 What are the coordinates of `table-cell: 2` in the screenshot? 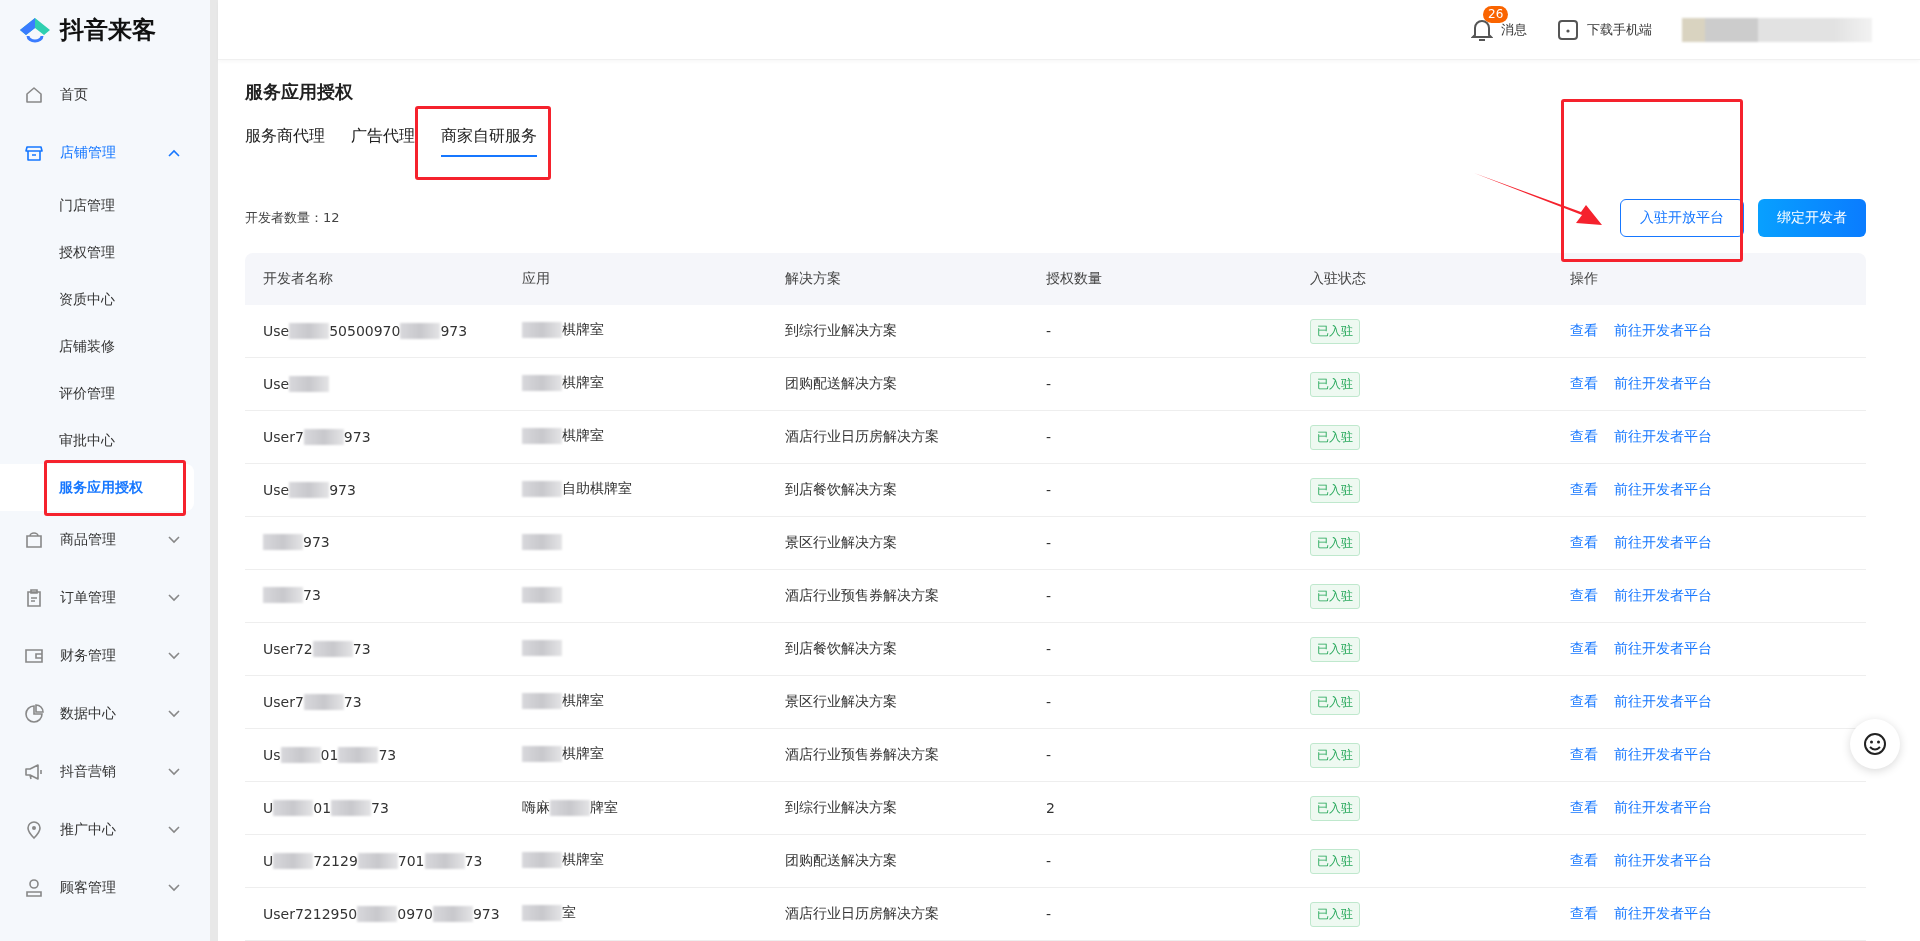 It's located at (1160, 808).